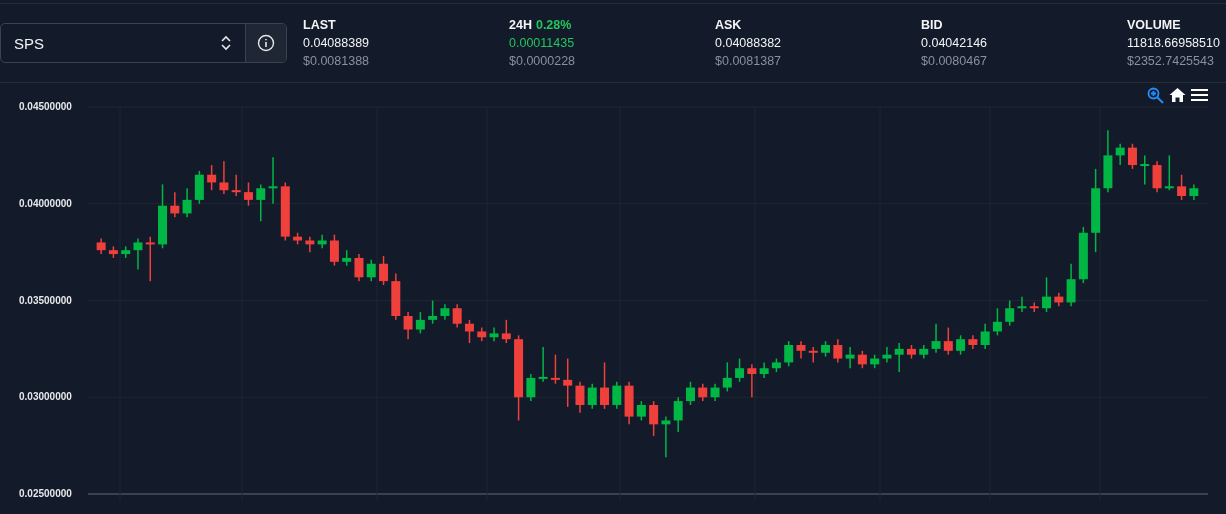 This screenshot has width=1226, height=514. What do you see at coordinates (319, 25) in the screenshot?
I see `stat-label: LAST` at bounding box center [319, 25].